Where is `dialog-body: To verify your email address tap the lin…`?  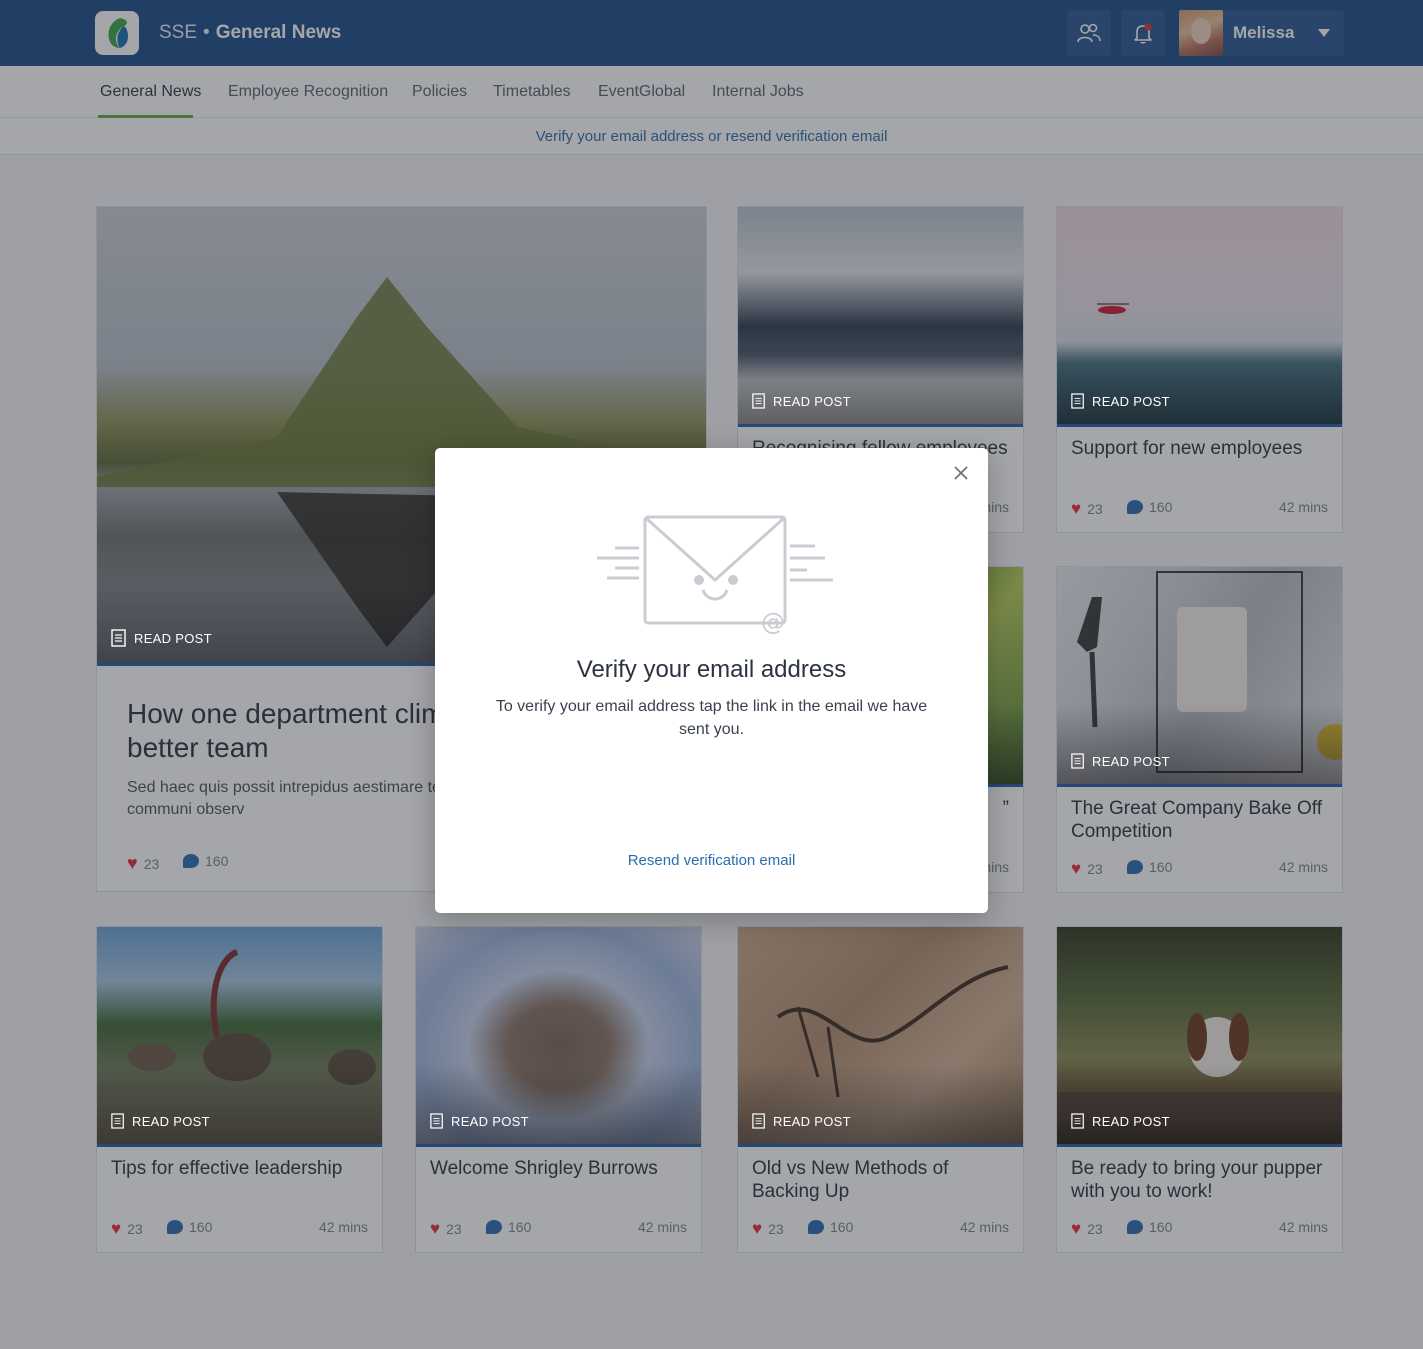
dialog-body: To verify your email address tap the lin… is located at coordinates (711, 718).